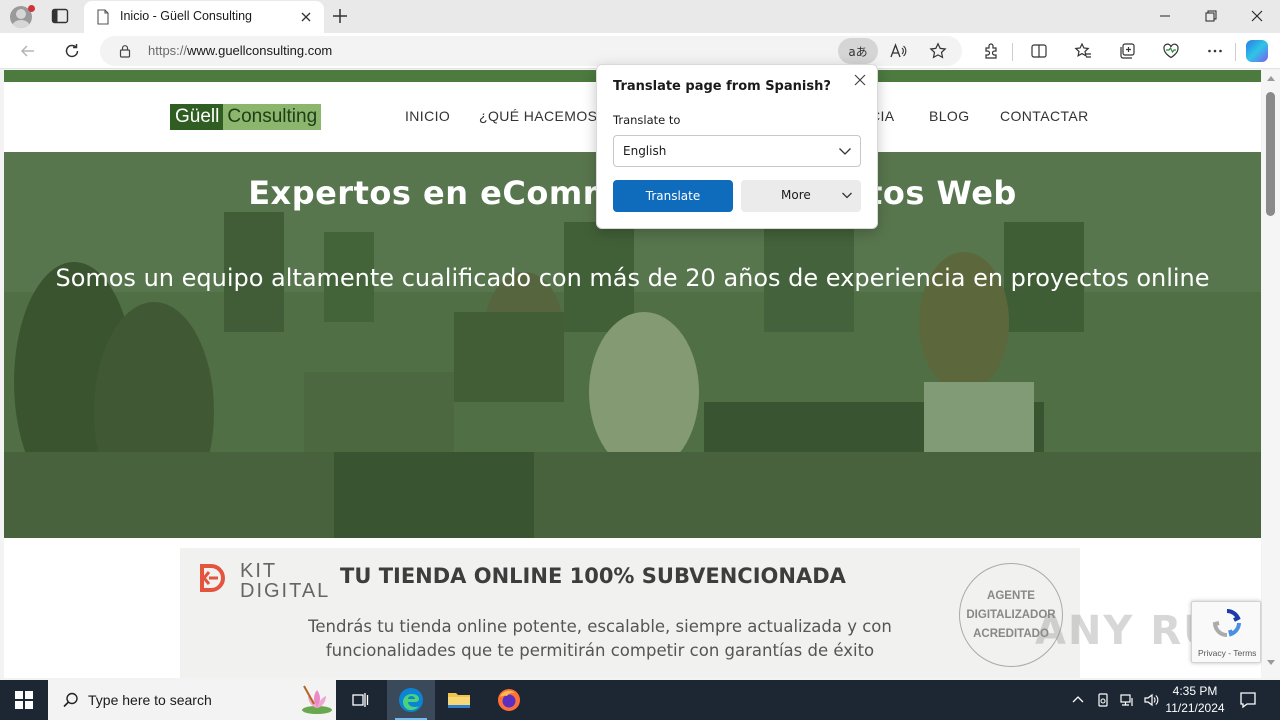  I want to click on clock-date: 11/21/2024, so click(1195, 708).